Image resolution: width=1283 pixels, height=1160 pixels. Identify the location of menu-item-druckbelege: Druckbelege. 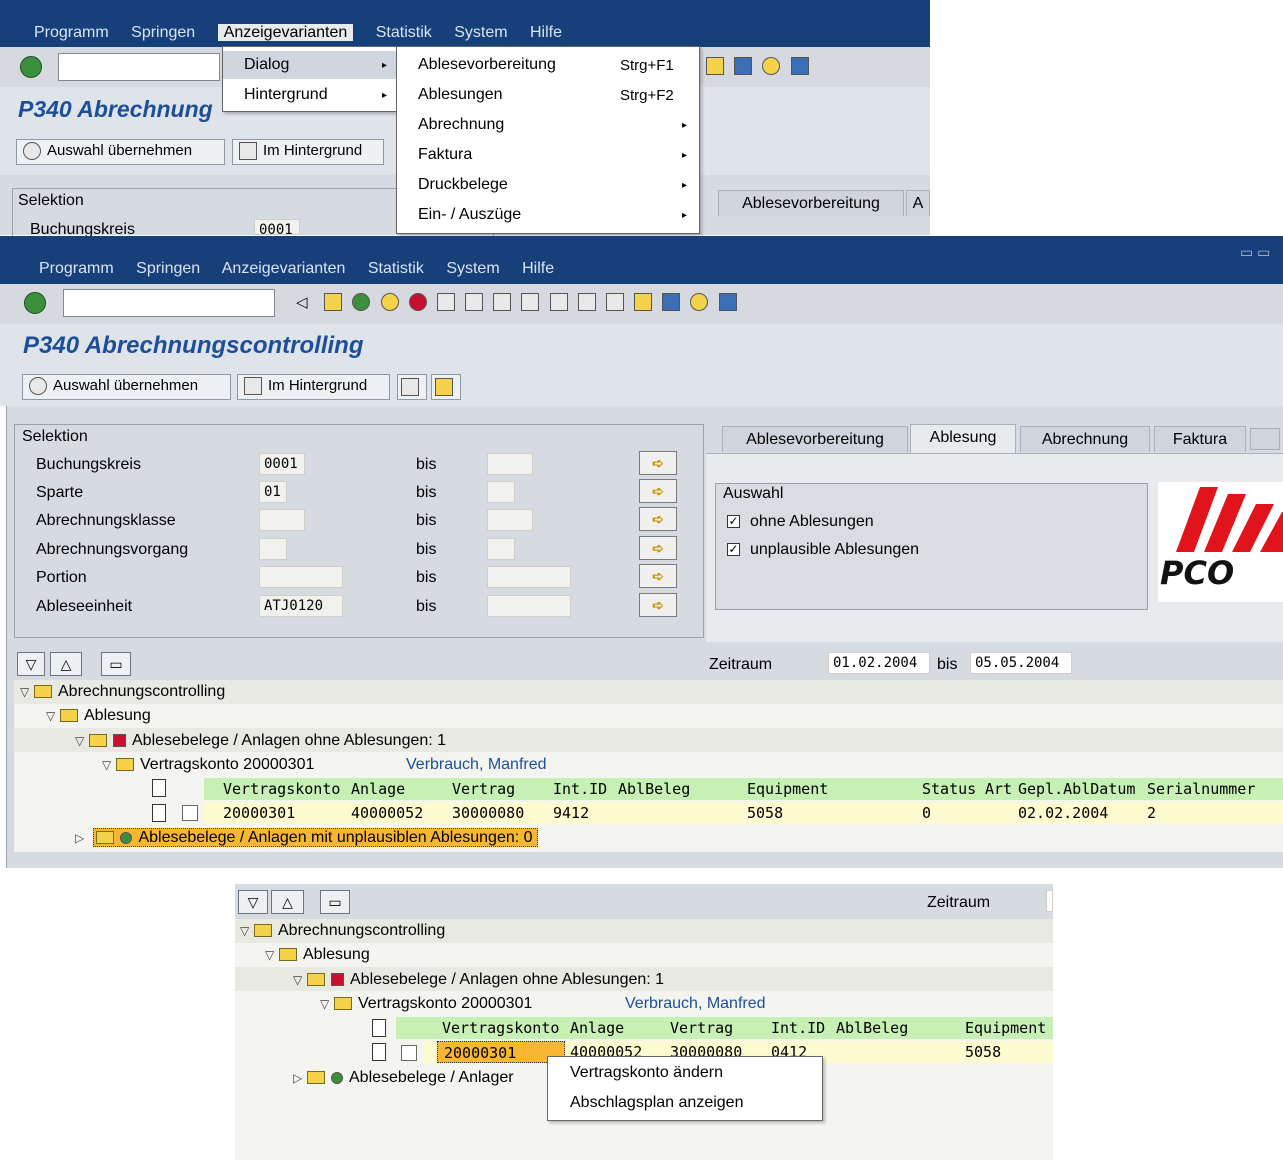
(463, 185).